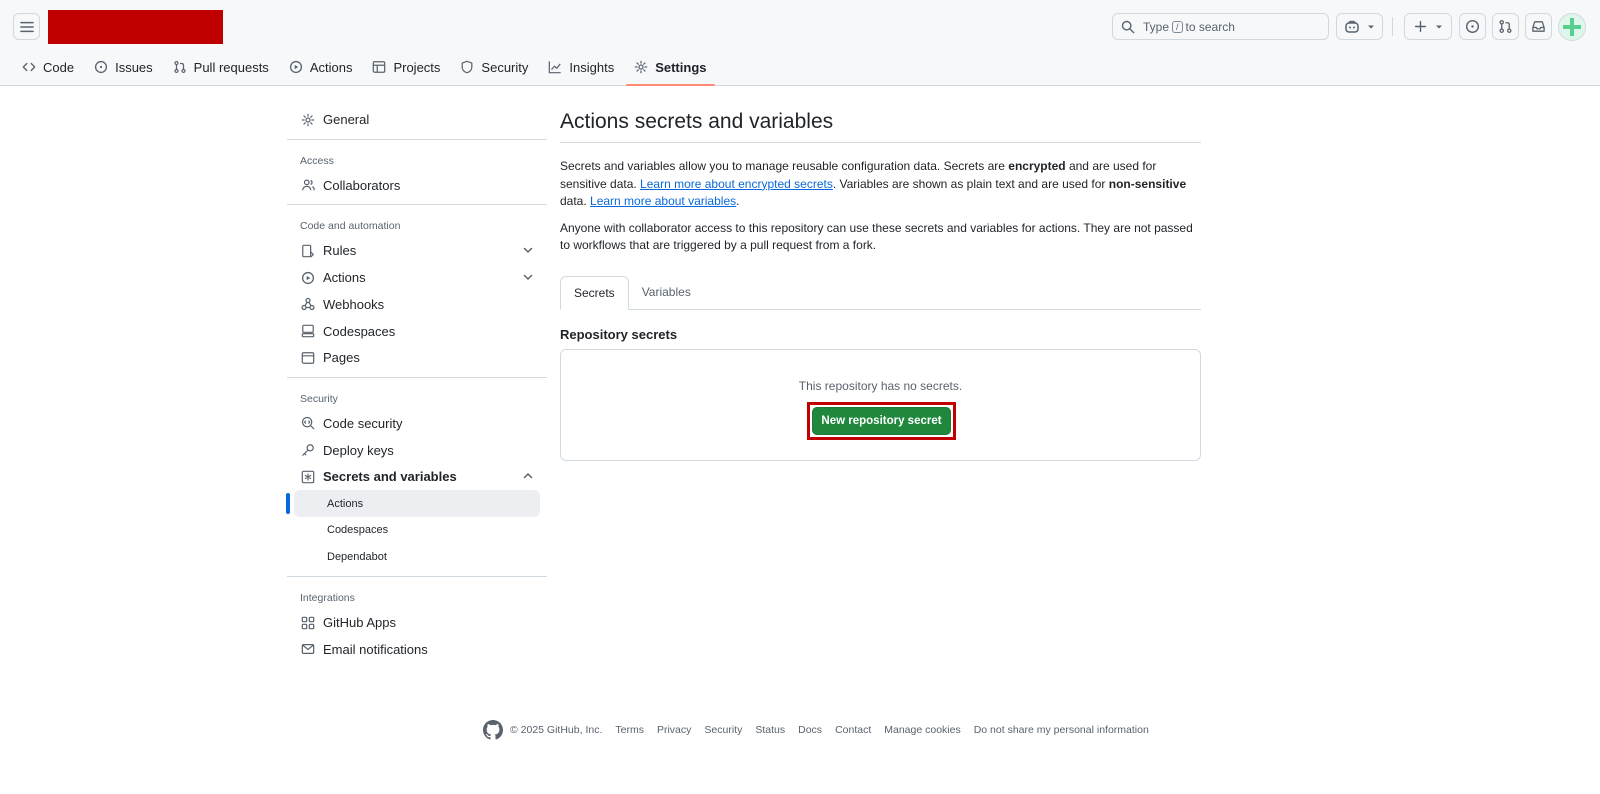  What do you see at coordinates (59, 67) in the screenshot?
I see `tab-code-label: Code` at bounding box center [59, 67].